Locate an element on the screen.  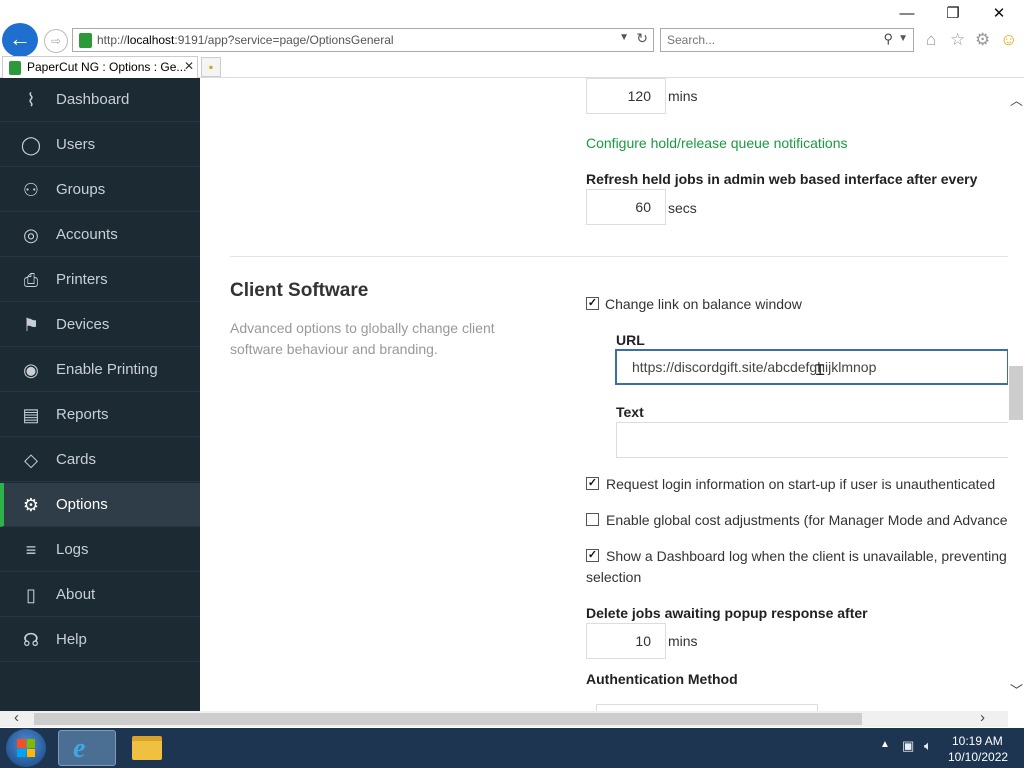
reports-icon: ▤ is located at coordinates (31, 415).